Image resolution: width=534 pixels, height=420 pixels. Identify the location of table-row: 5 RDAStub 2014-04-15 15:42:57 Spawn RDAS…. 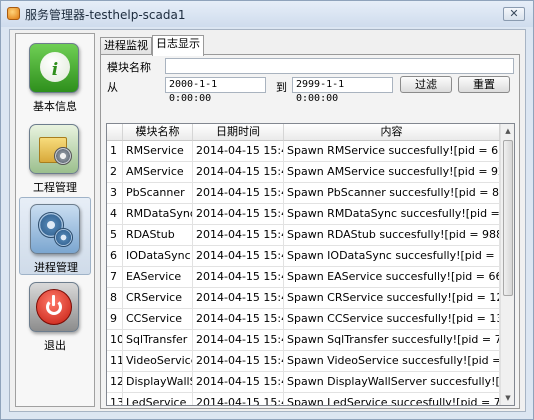
(303, 235).